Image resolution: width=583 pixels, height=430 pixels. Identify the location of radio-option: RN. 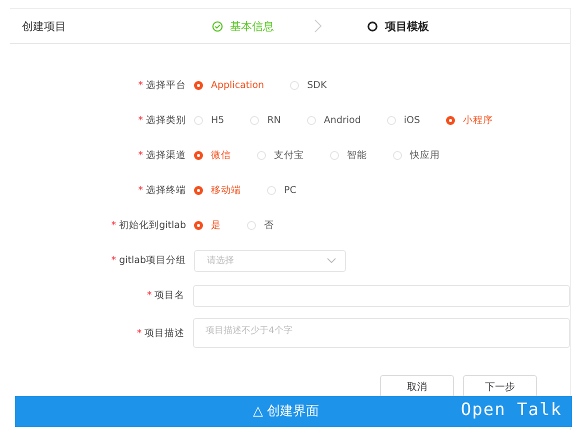
(265, 120).